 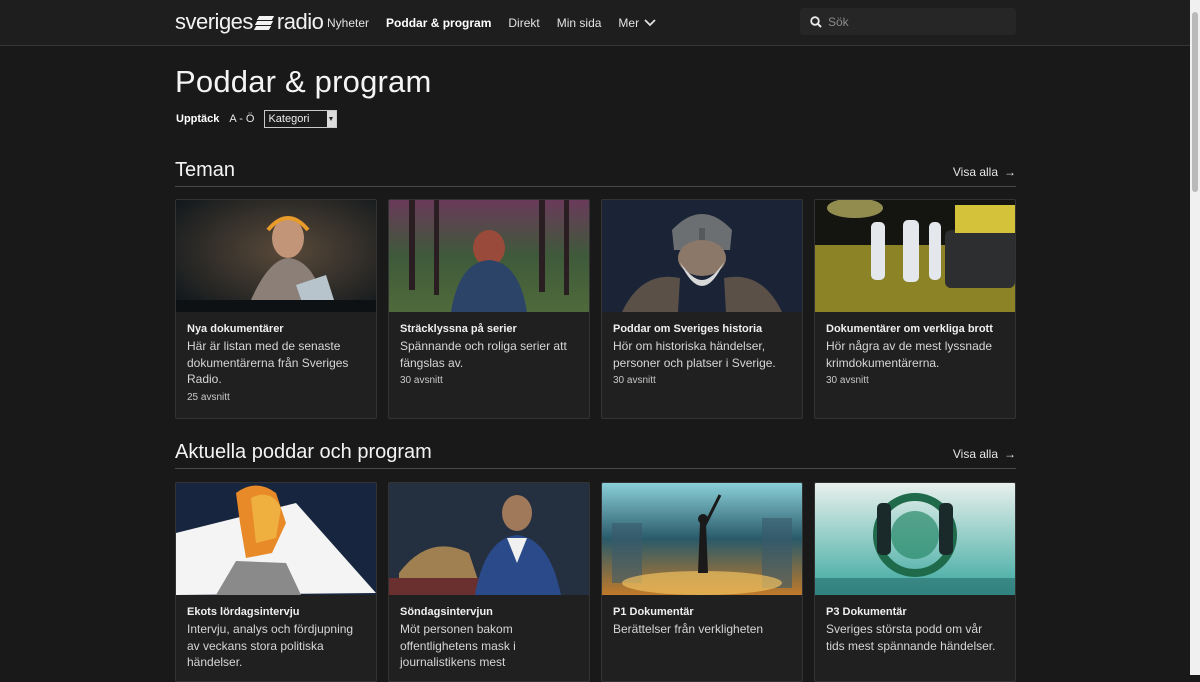 I want to click on card-title: Dokumentärer om verkliga brott, so click(x=909, y=329).